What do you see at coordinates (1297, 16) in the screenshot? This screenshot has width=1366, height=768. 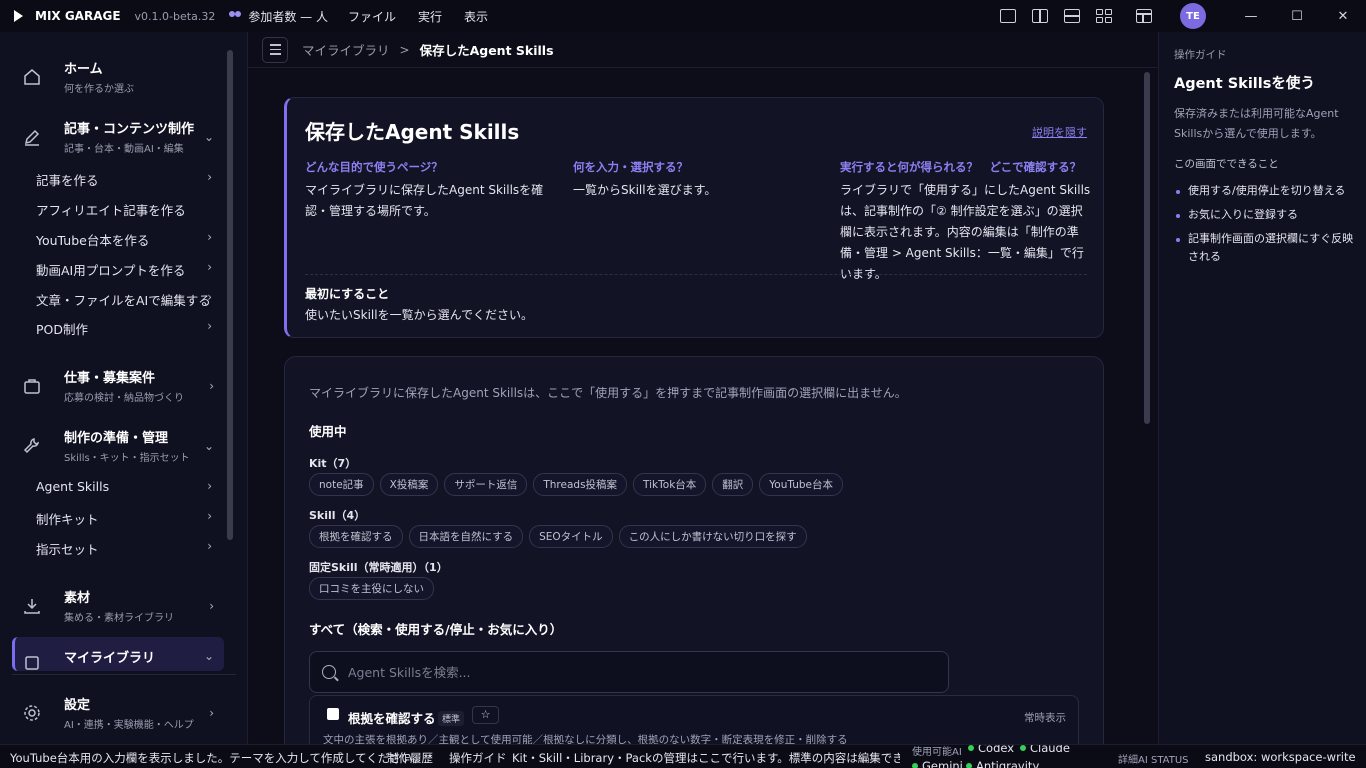 I see `maximize-button: ☐` at bounding box center [1297, 16].